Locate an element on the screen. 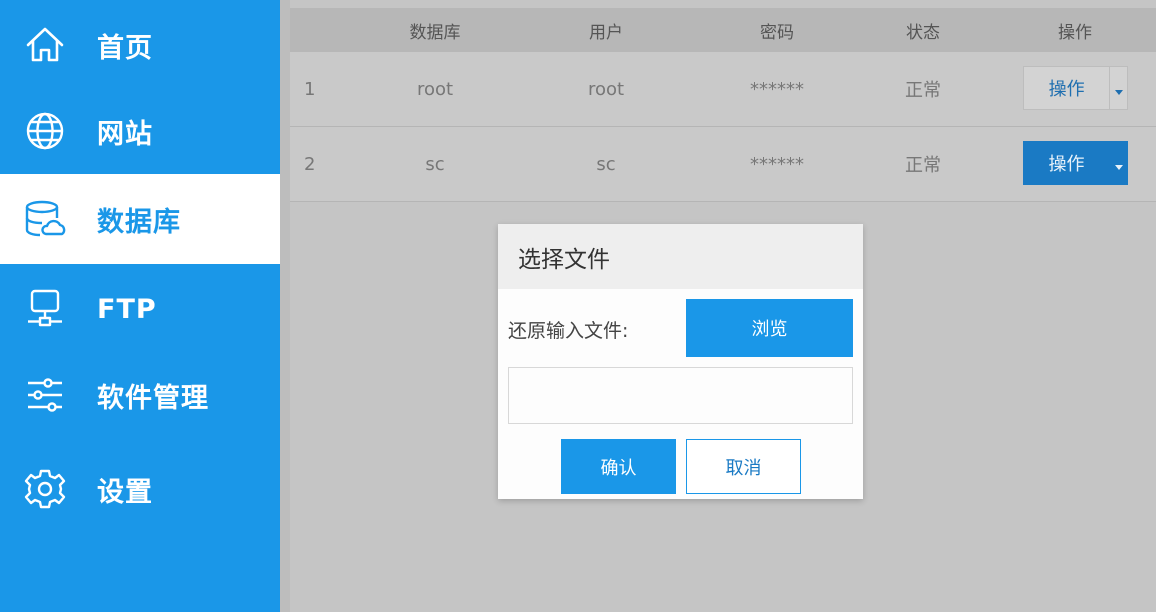 The width and height of the screenshot is (1156, 612). row-database: root is located at coordinates (435, 89).